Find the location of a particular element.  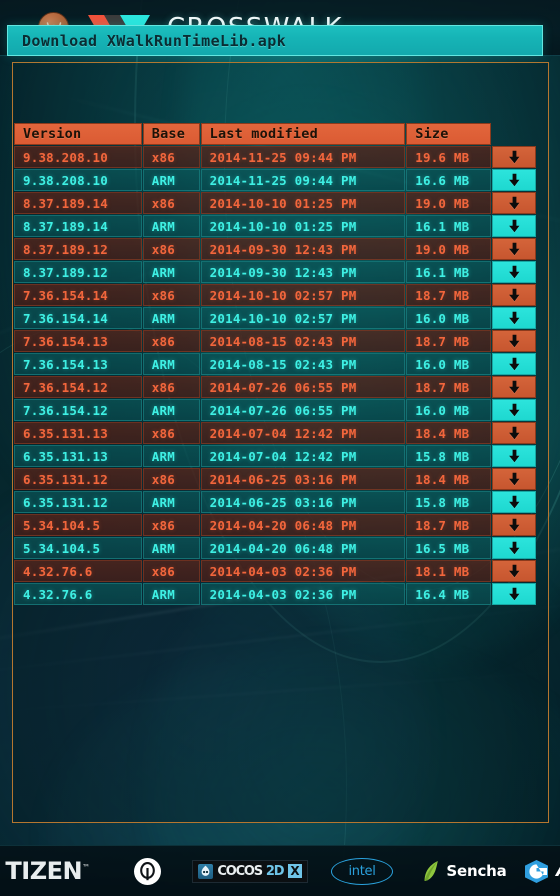

table-row: 5.34.104.5 x86 2014-04-20 06:48 PM 18.7 MB is located at coordinates (275, 525).